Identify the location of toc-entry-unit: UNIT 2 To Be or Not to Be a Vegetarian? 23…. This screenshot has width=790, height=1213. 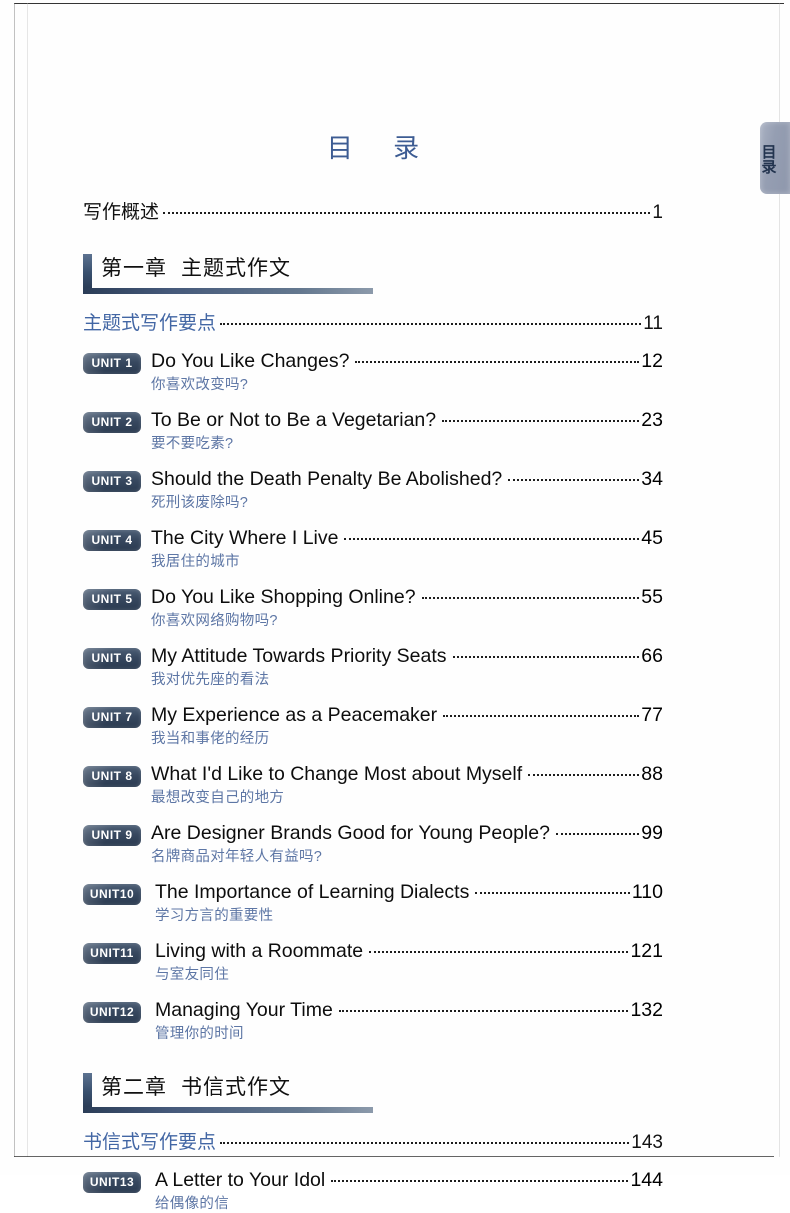
(373, 431).